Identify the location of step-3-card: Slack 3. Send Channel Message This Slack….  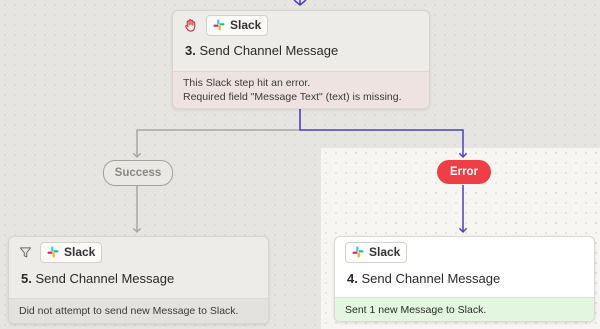
(301, 59).